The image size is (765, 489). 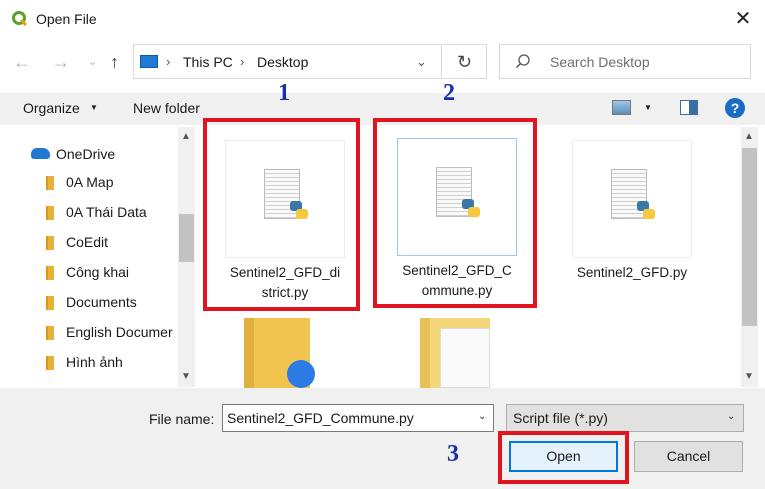 What do you see at coordinates (749, 237) in the screenshot?
I see `file-list-scroll-thumb` at bounding box center [749, 237].